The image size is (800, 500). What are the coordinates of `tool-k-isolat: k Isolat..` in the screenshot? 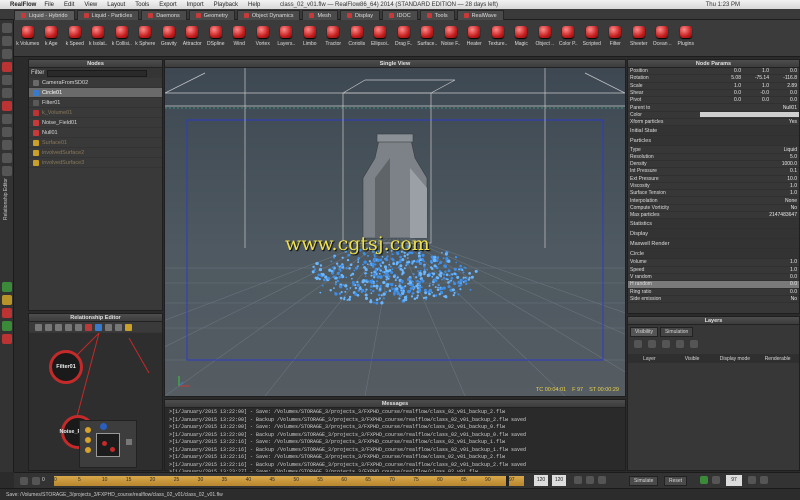 It's located at (99, 38).